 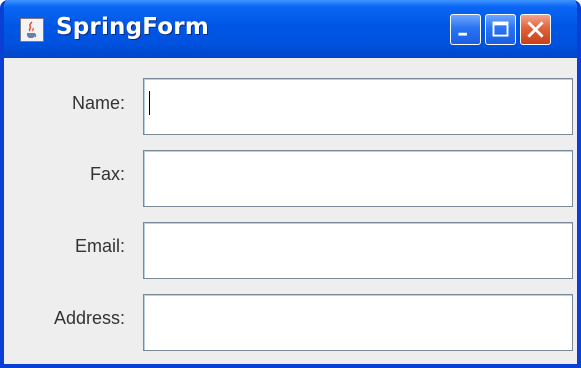 What do you see at coordinates (462, 34) in the screenshot?
I see `minimize-icon` at bounding box center [462, 34].